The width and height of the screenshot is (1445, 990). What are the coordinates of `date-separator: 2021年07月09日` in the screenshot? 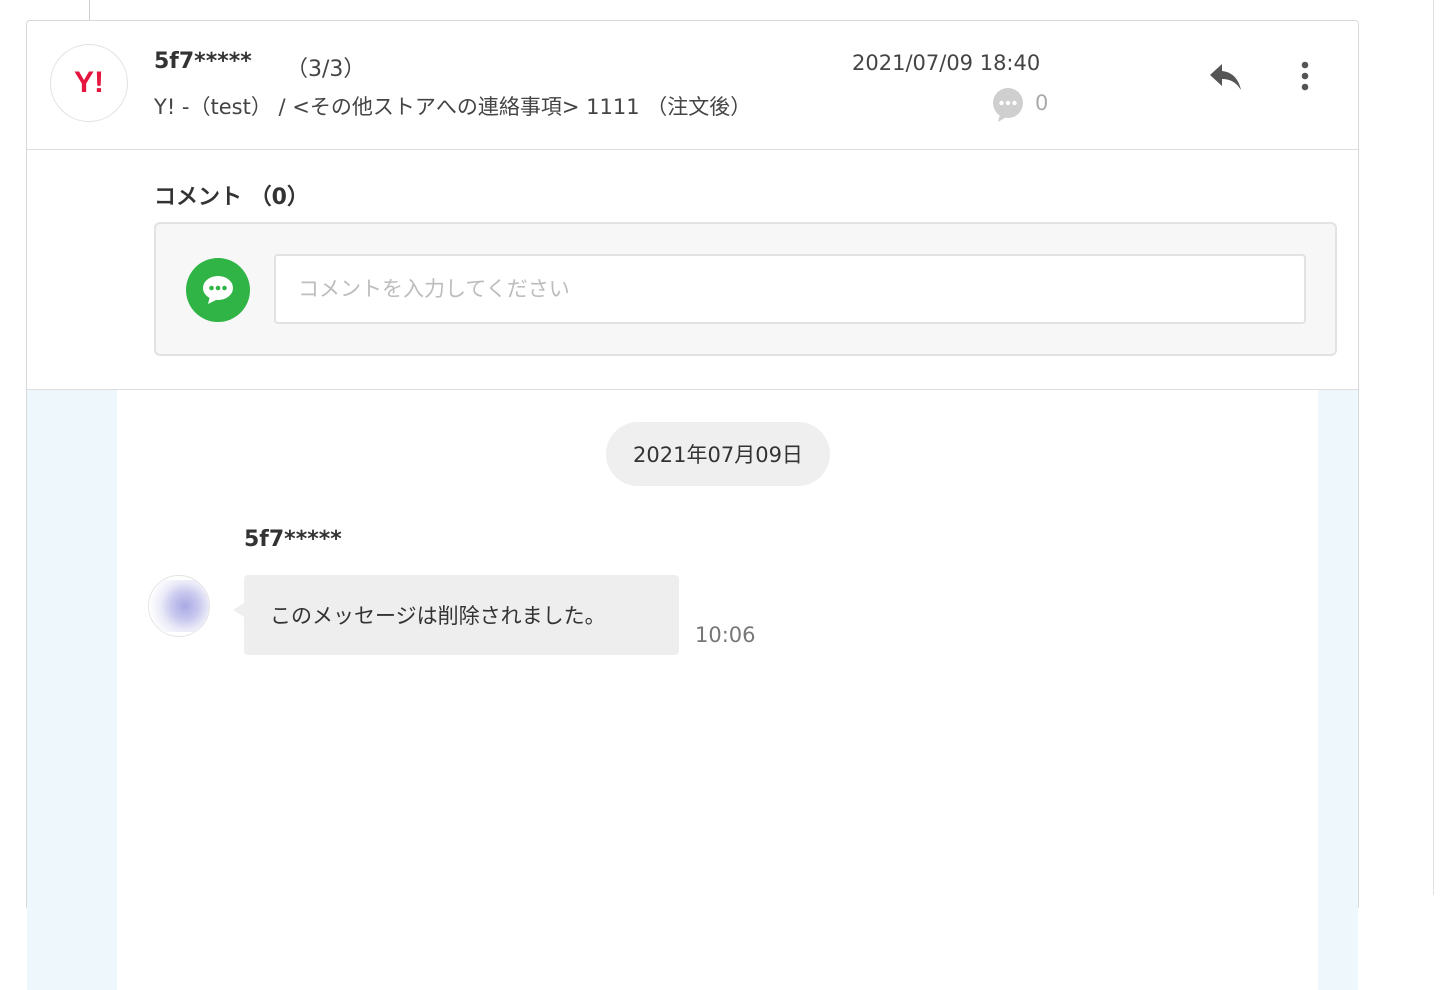 It's located at (718, 454).